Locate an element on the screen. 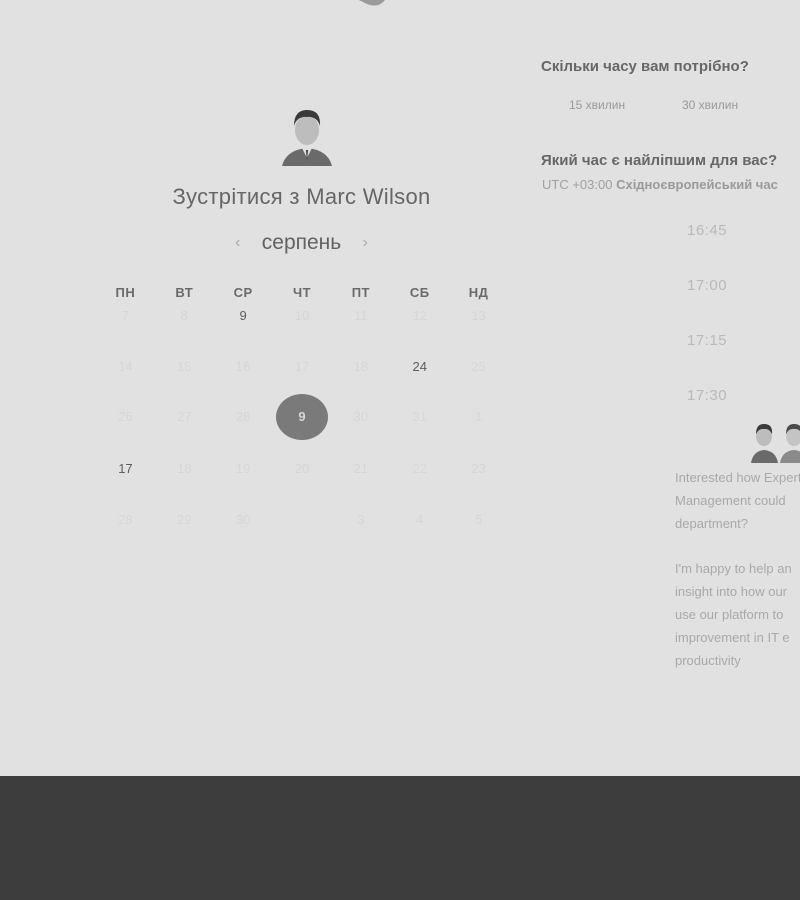  calendar-day: 26 is located at coordinates (125, 416).